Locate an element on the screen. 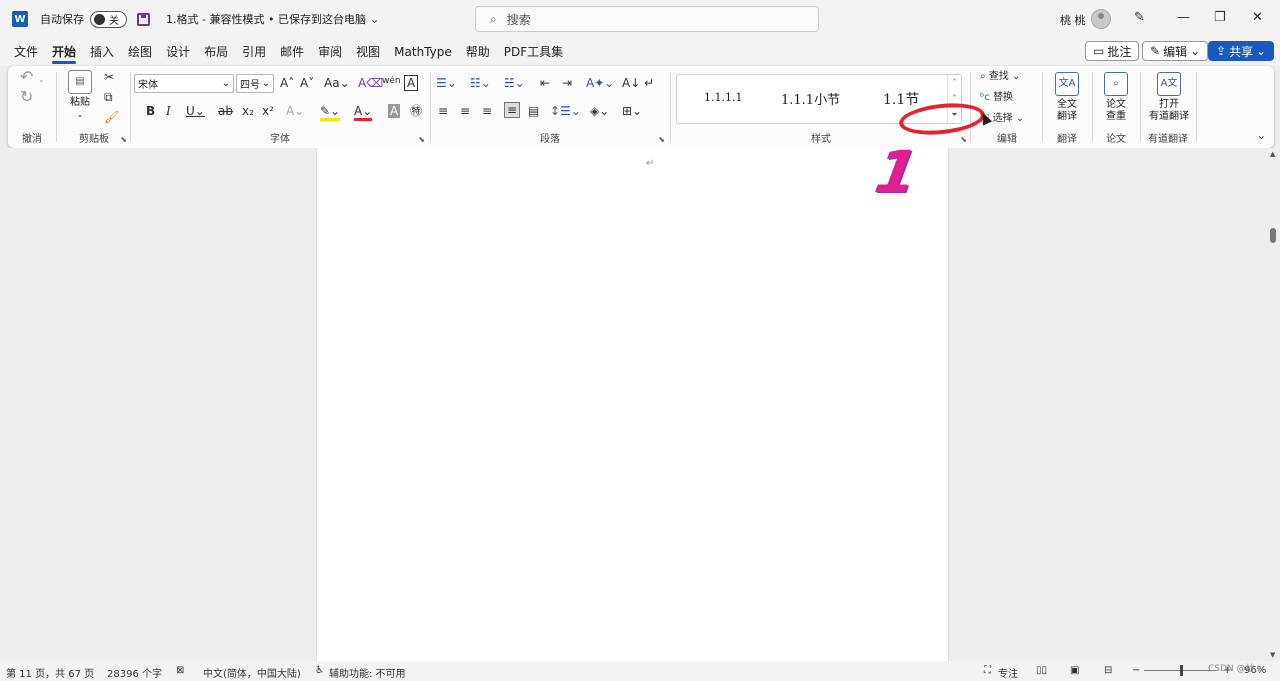 The image size is (1280, 681). zoom-out-icon: − is located at coordinates (1136, 670).